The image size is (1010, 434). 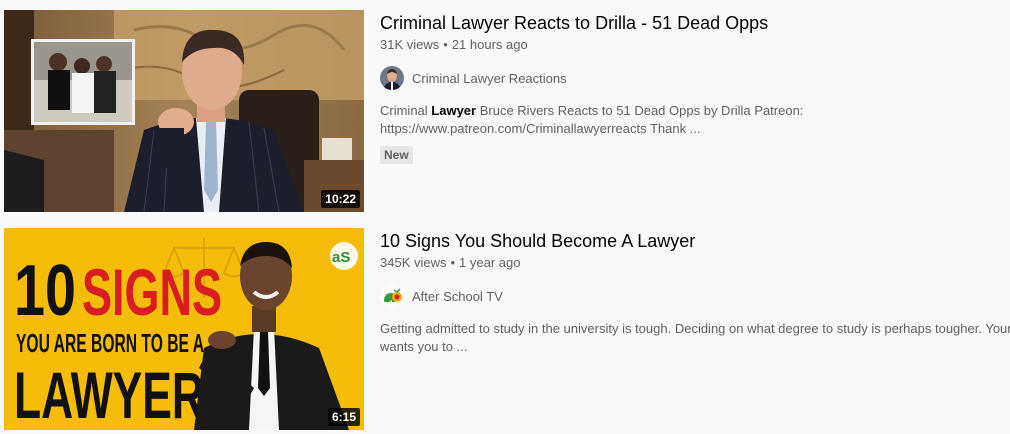 I want to click on thumb-subtitle: YOU ARE BORN TO BE A, so click(x=110, y=343).